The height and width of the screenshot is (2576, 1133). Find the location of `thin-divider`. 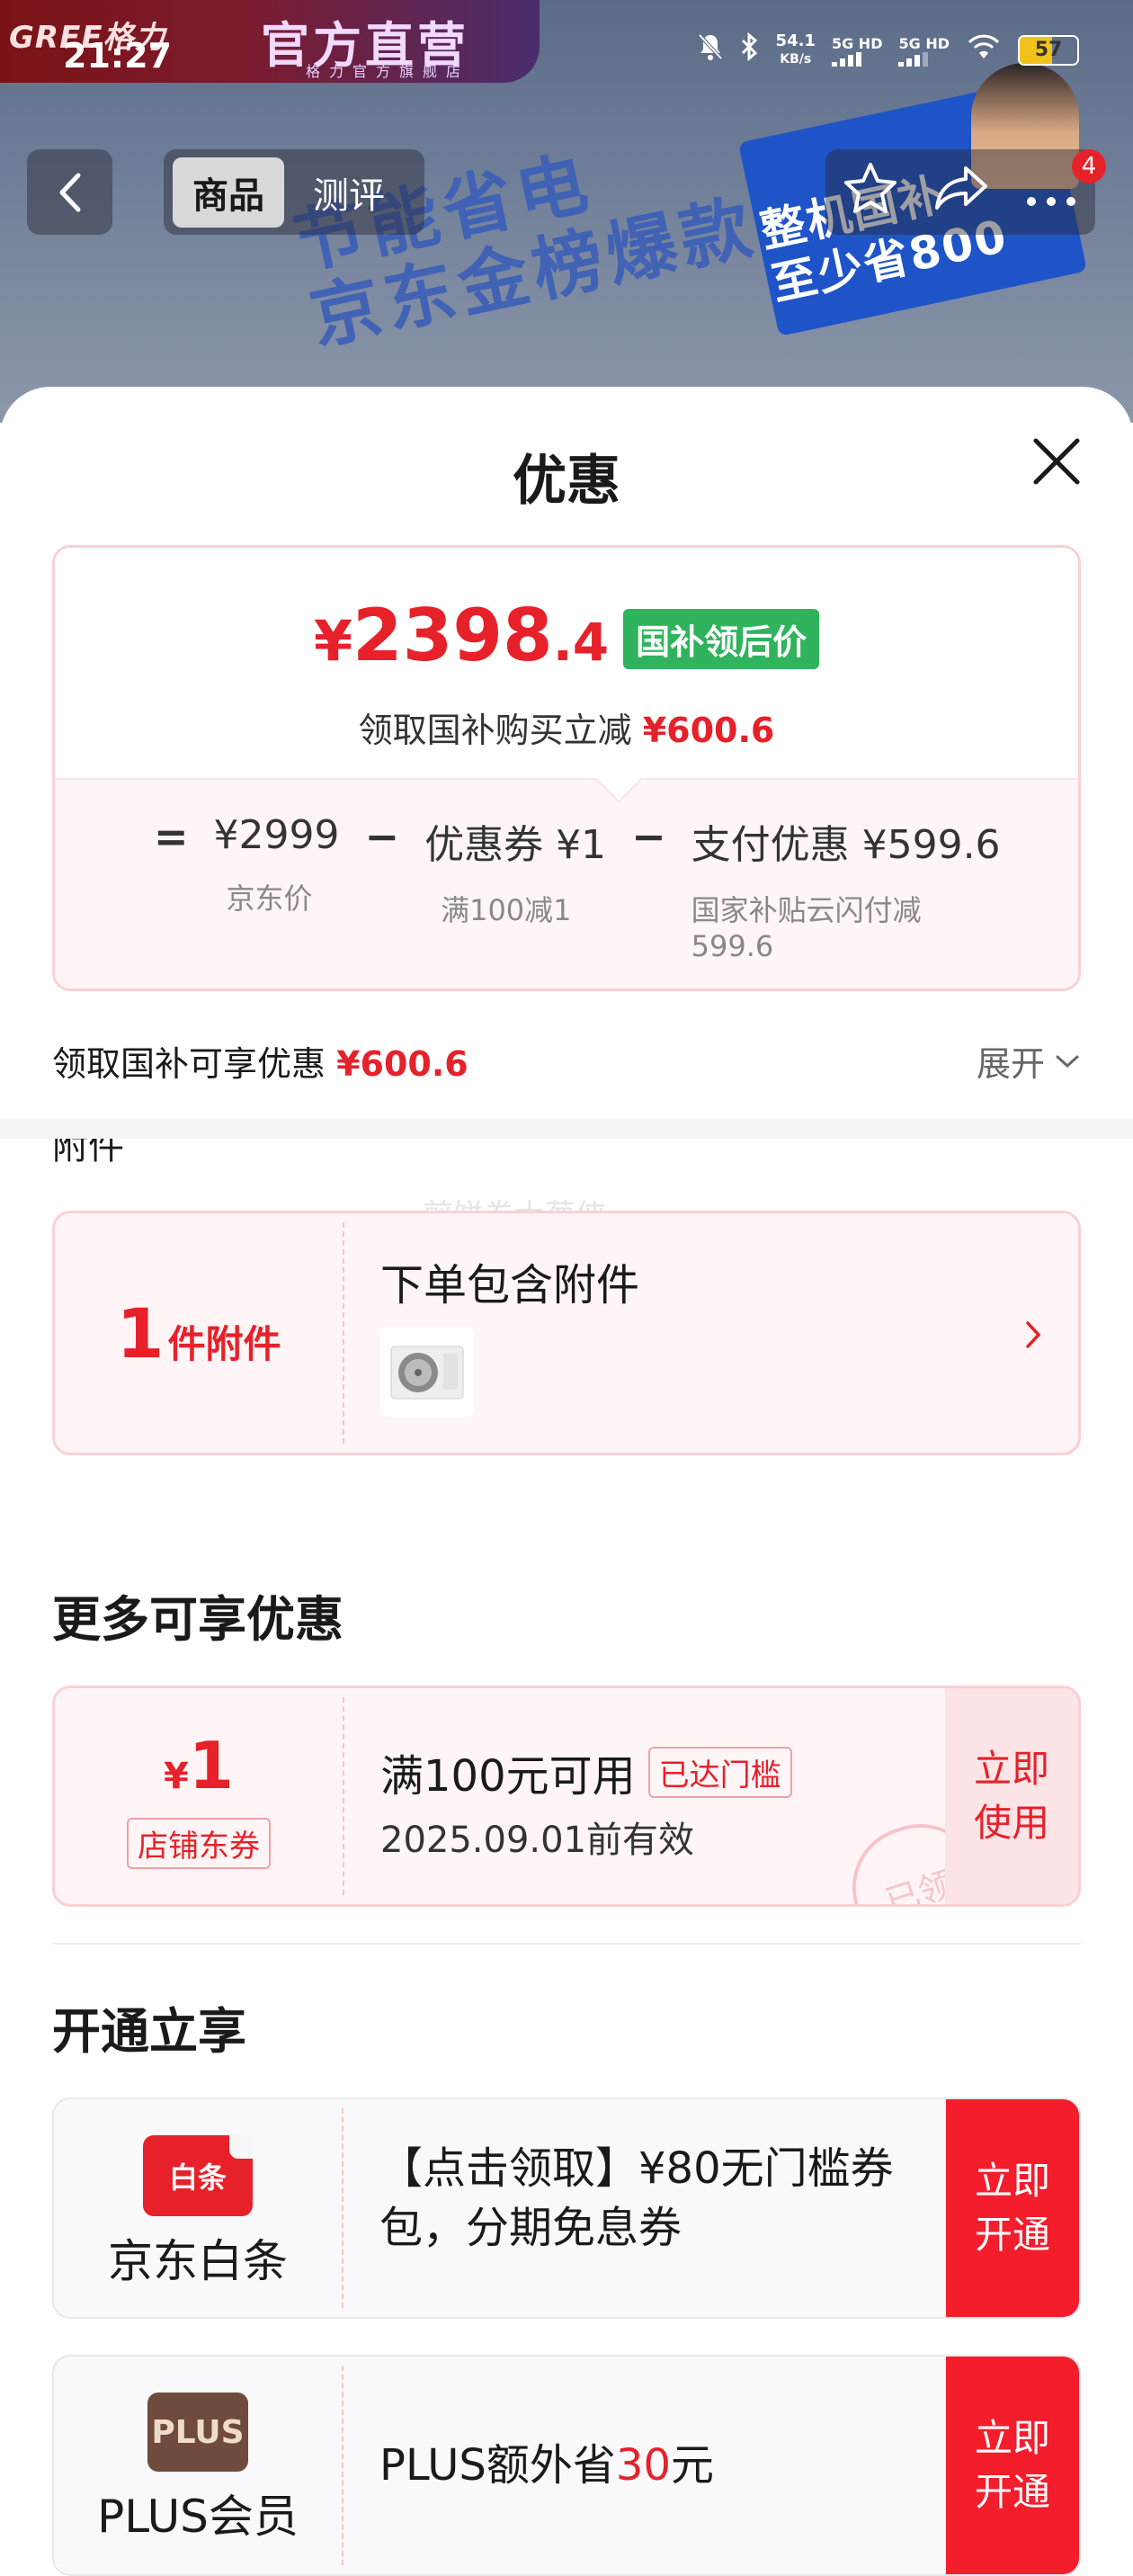

thin-divider is located at coordinates (566, 1944).